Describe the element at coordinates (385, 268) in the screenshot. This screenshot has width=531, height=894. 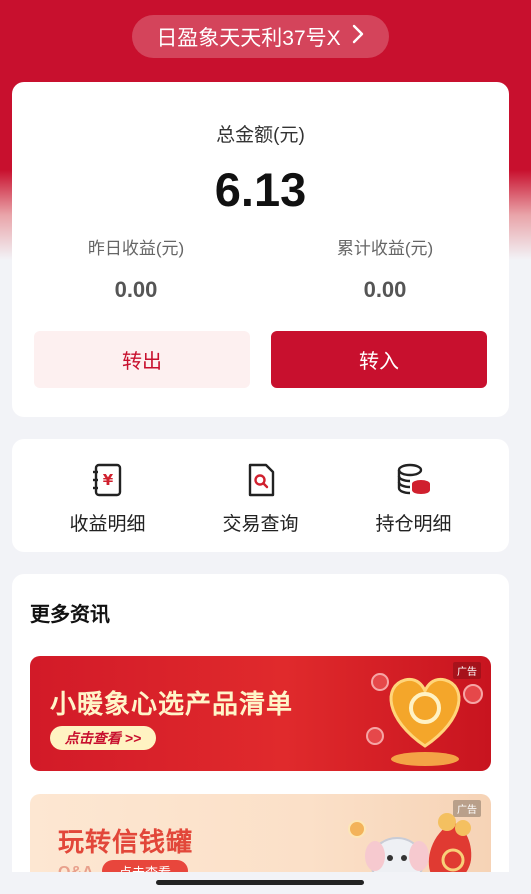
I see `cumulative-earnings: 累计收益(元) 0.00` at that location.